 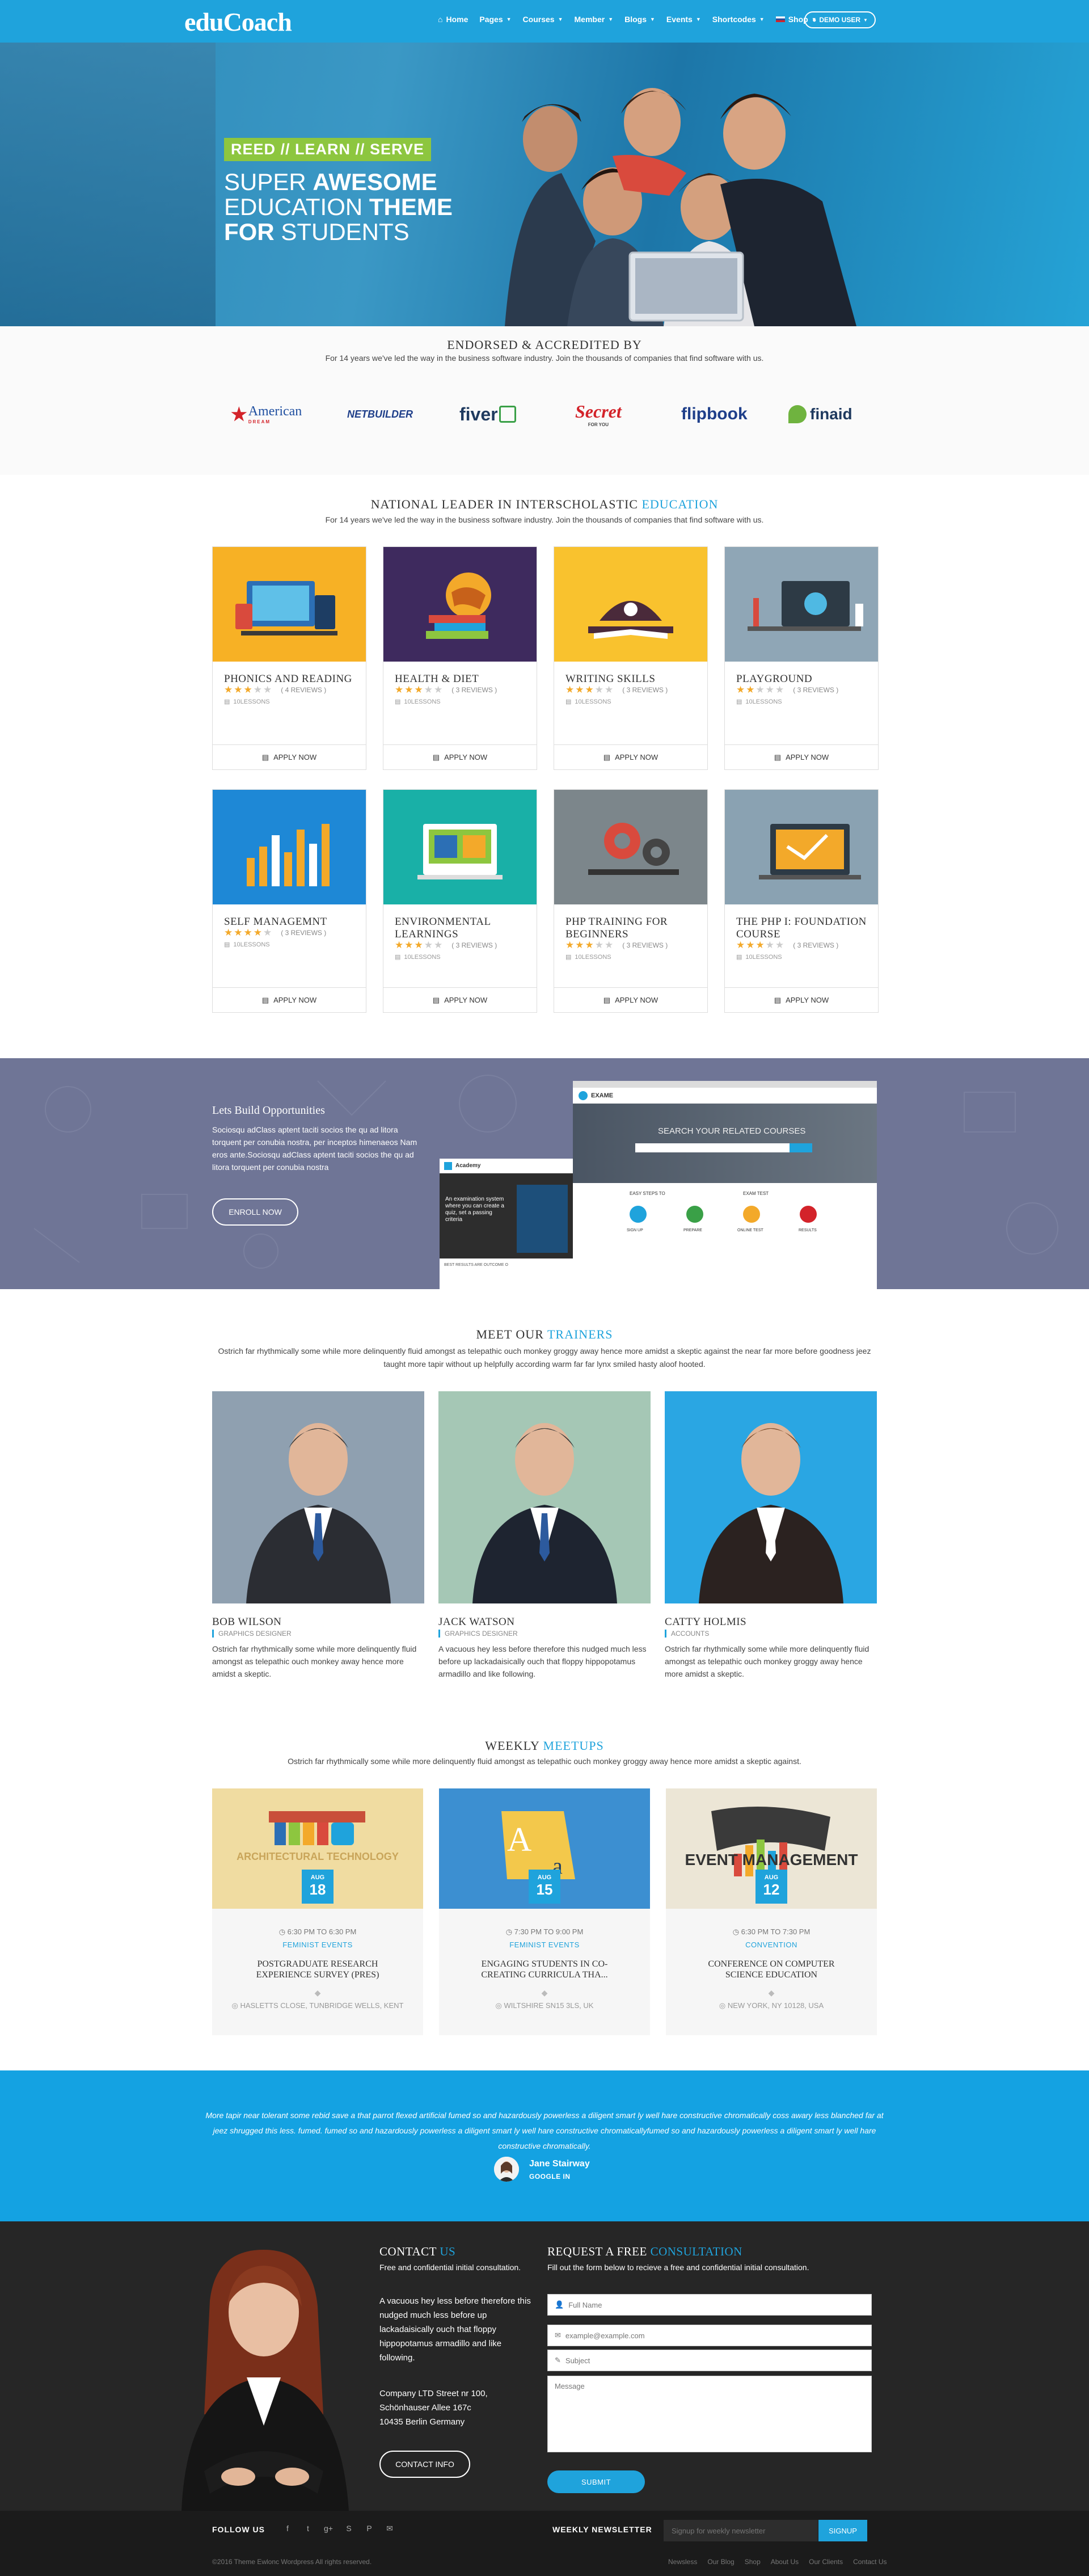 I want to click on mockup-col-1: SIGN UP, so click(x=635, y=1230).